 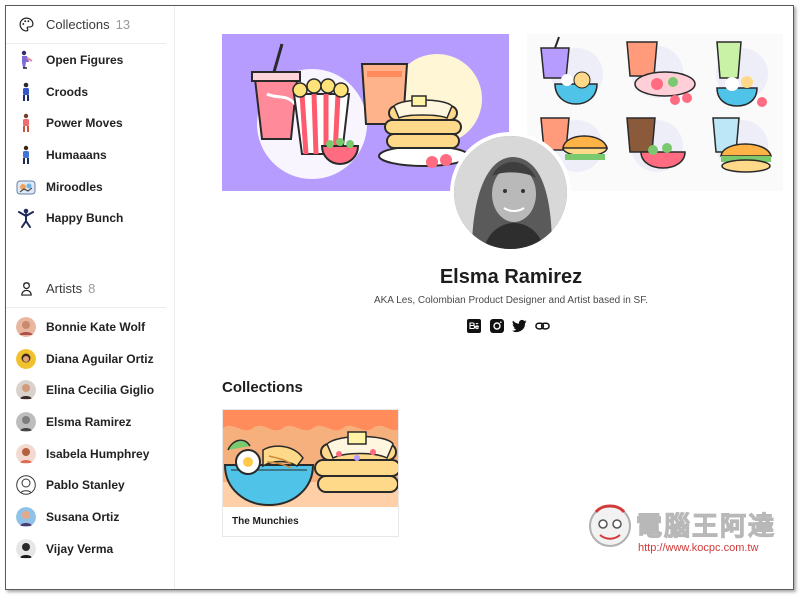 I want to click on sidebar-item-label: Croods, so click(x=67, y=91).